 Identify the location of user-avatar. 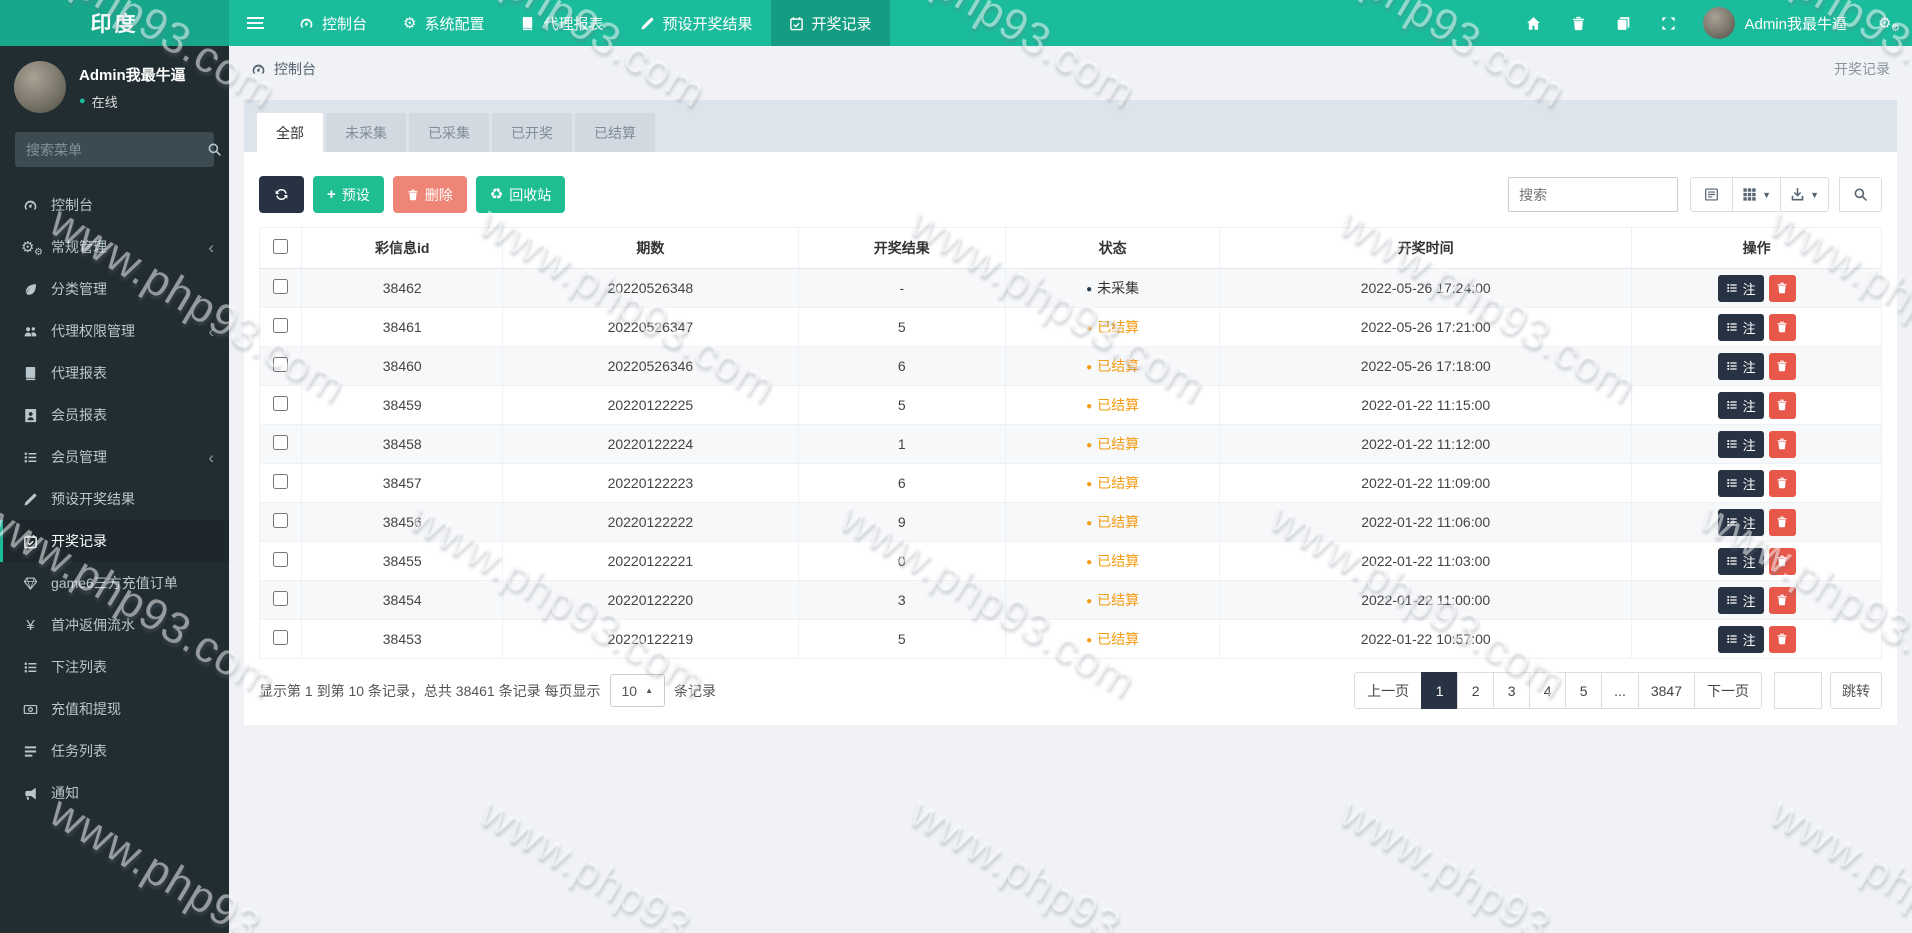
(1719, 23).